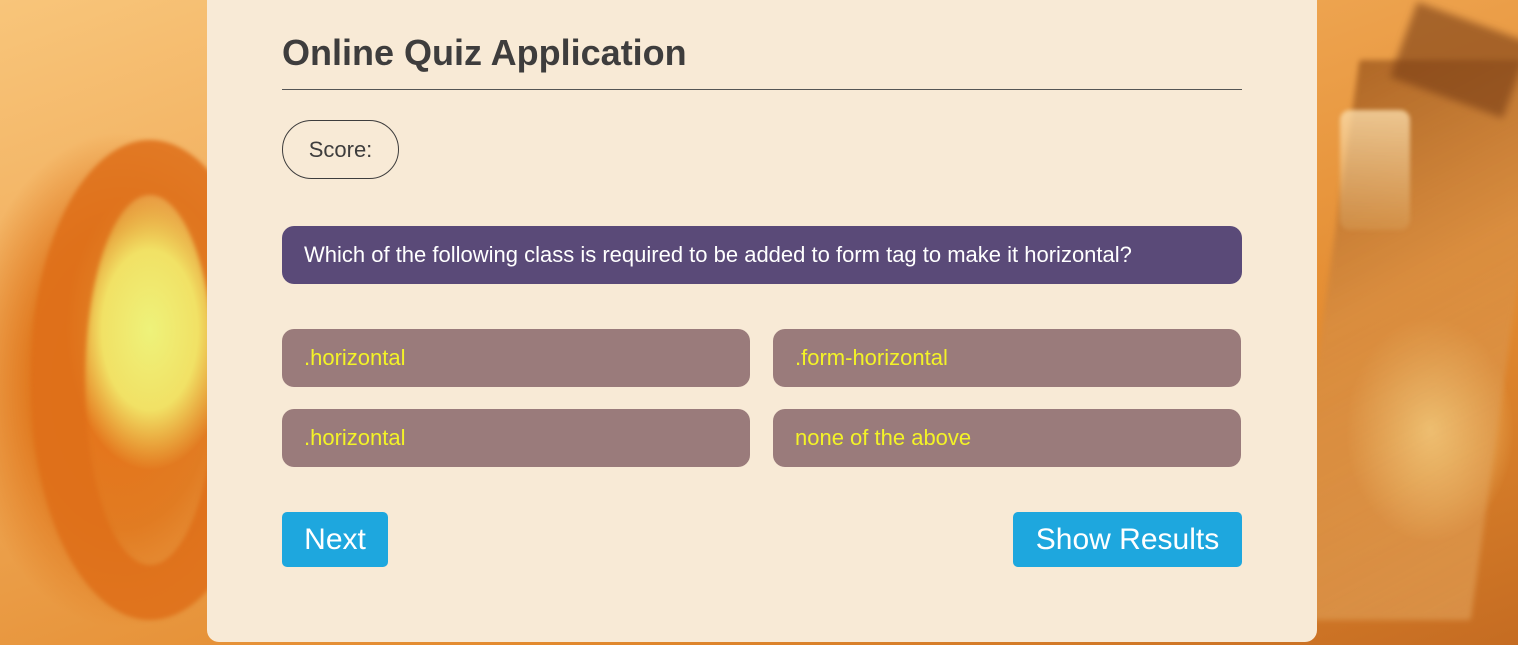 The image size is (1518, 645). What do you see at coordinates (1007, 438) in the screenshot?
I see `answer-option-4: none of the above` at bounding box center [1007, 438].